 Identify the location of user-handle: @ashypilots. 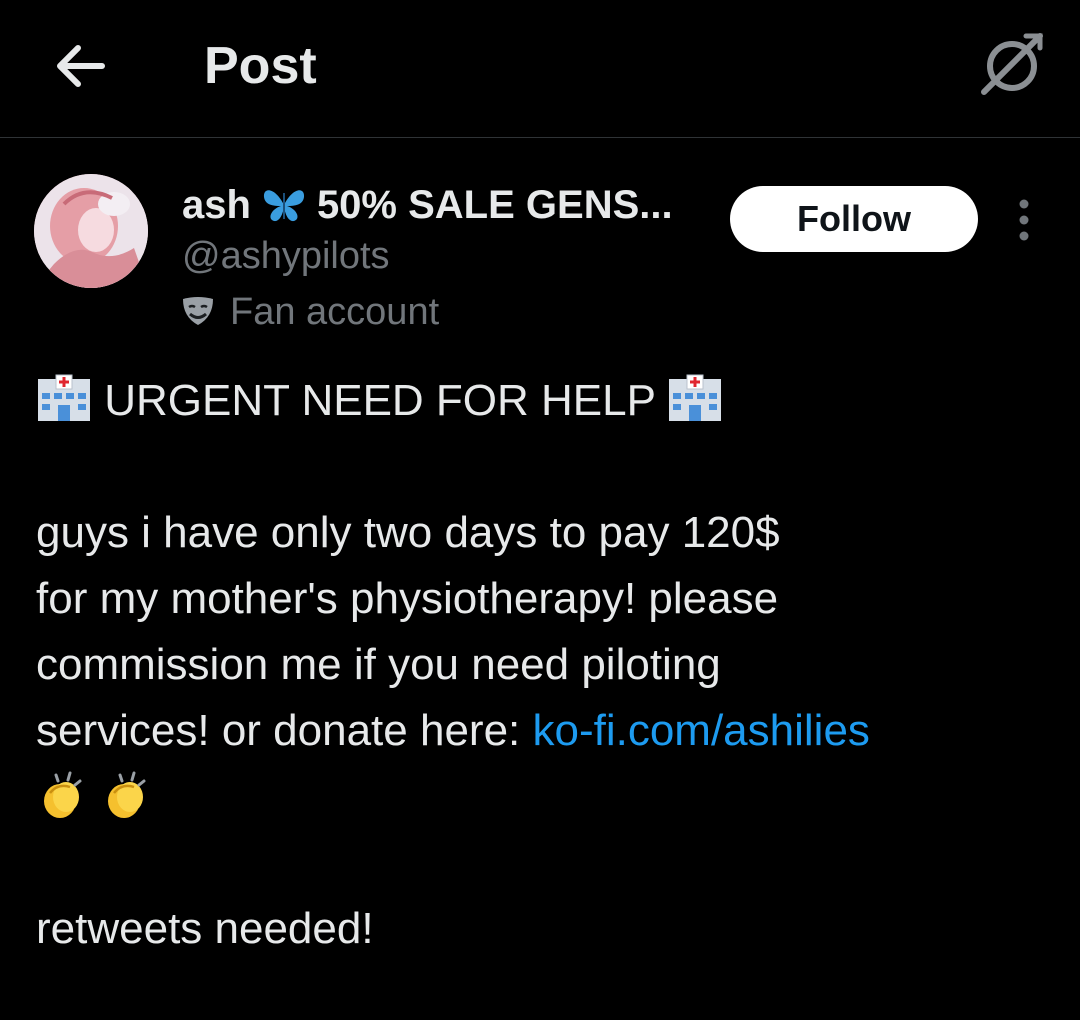
(286, 256).